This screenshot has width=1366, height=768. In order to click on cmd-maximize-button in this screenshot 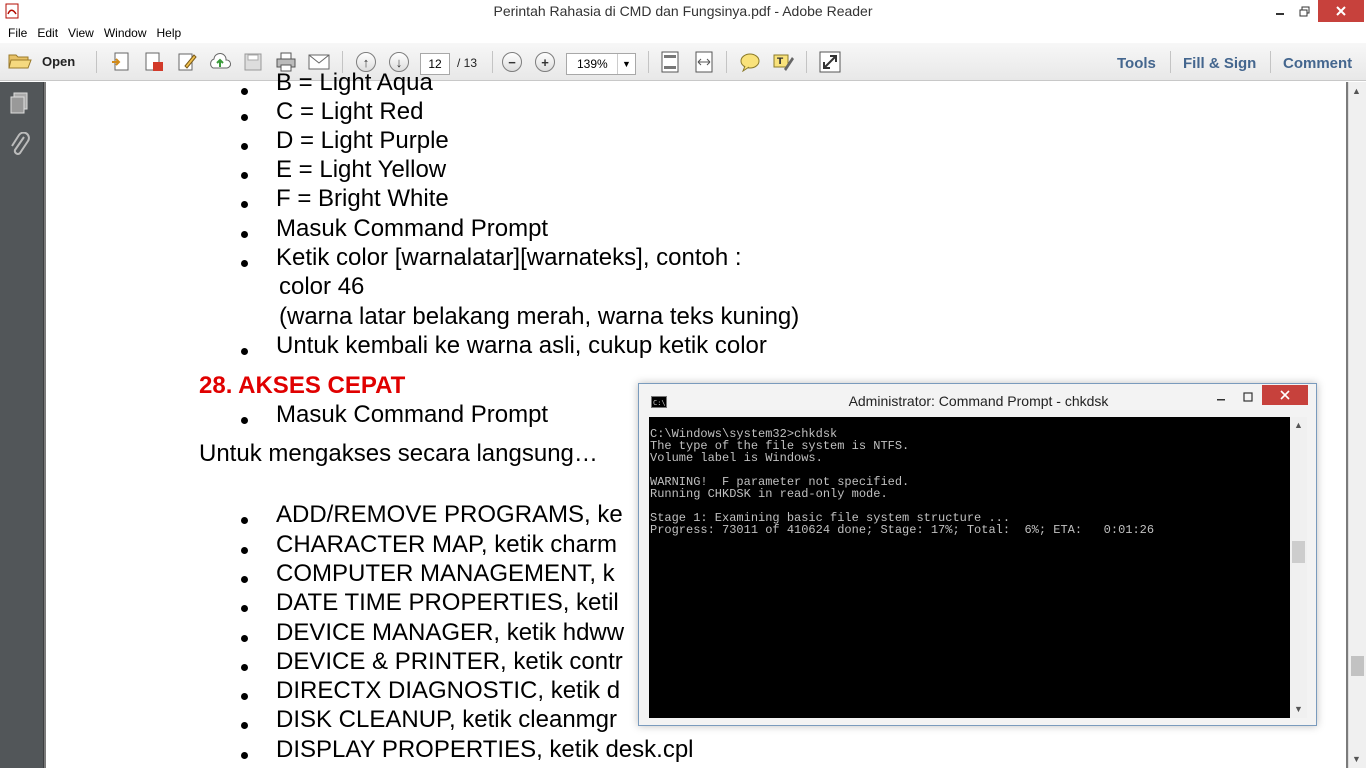, I will do `click(1248, 397)`.